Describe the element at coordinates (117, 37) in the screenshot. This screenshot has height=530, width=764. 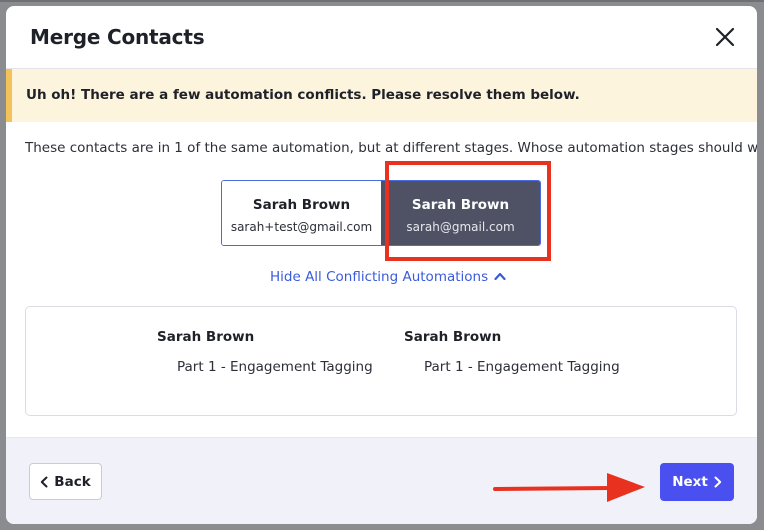
I see `modal-title: Merge Contacts` at that location.